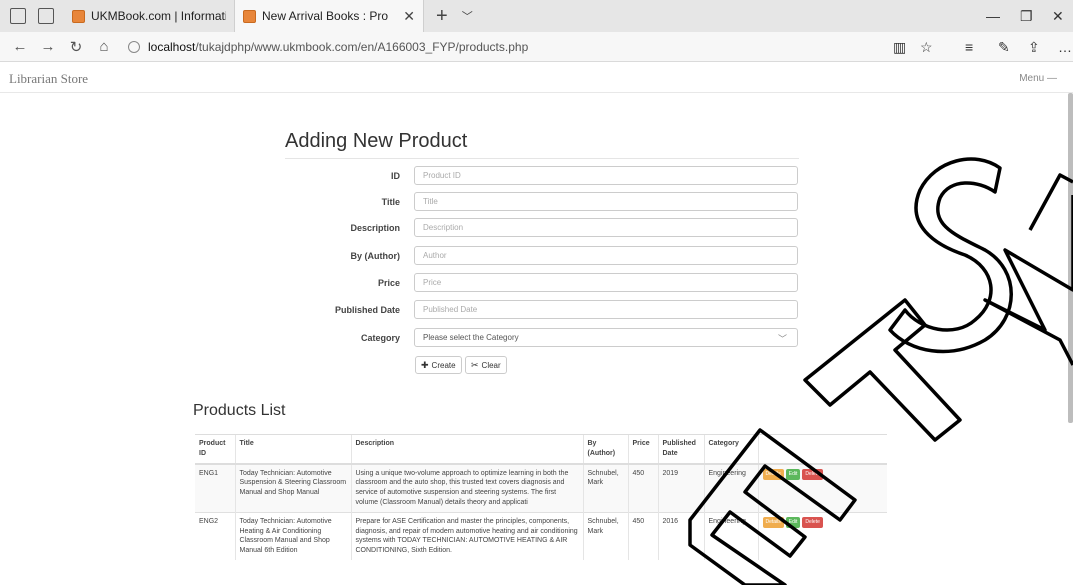 Image resolution: width=1073 pixels, height=585 pixels. Describe the element at coordinates (606, 309) in the screenshot. I see `published-date-input` at that location.